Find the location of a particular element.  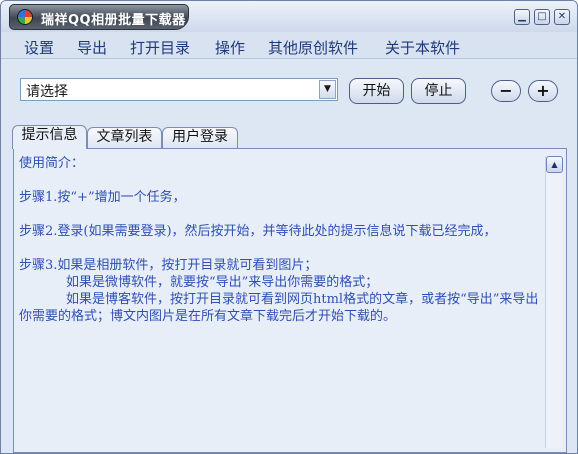

step2-line: 步骤2.登录(如果需要登录)，然后按开始，并等待此处的提示信息说下载已经完成， is located at coordinates (258, 231).